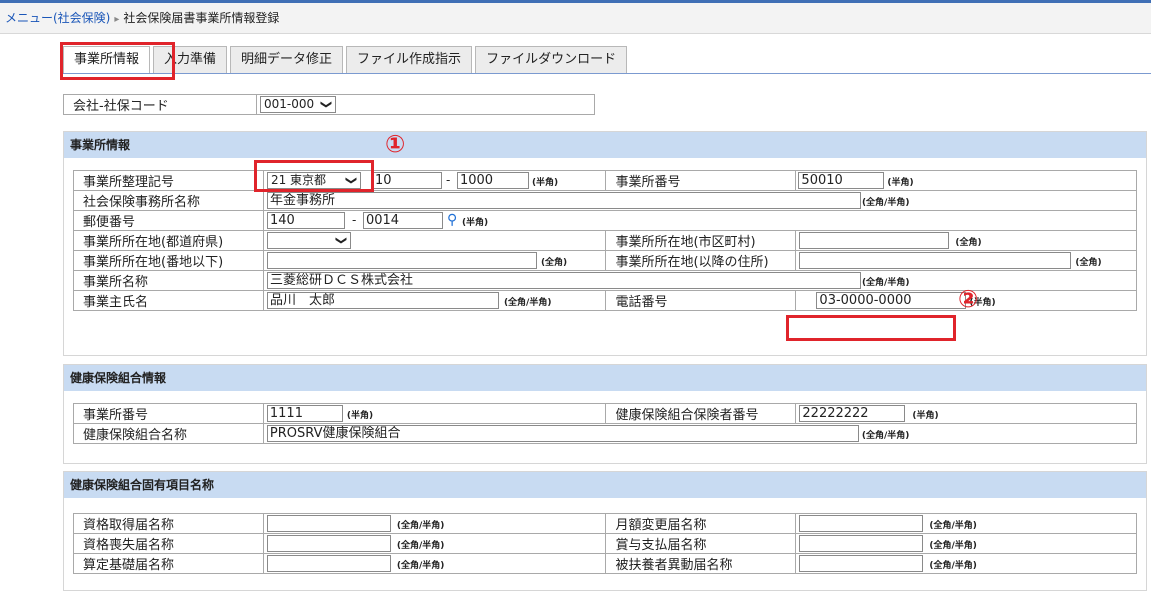  What do you see at coordinates (527, 303) in the screenshot?
I see `office-owner-hint: (全角/半角)` at bounding box center [527, 303].